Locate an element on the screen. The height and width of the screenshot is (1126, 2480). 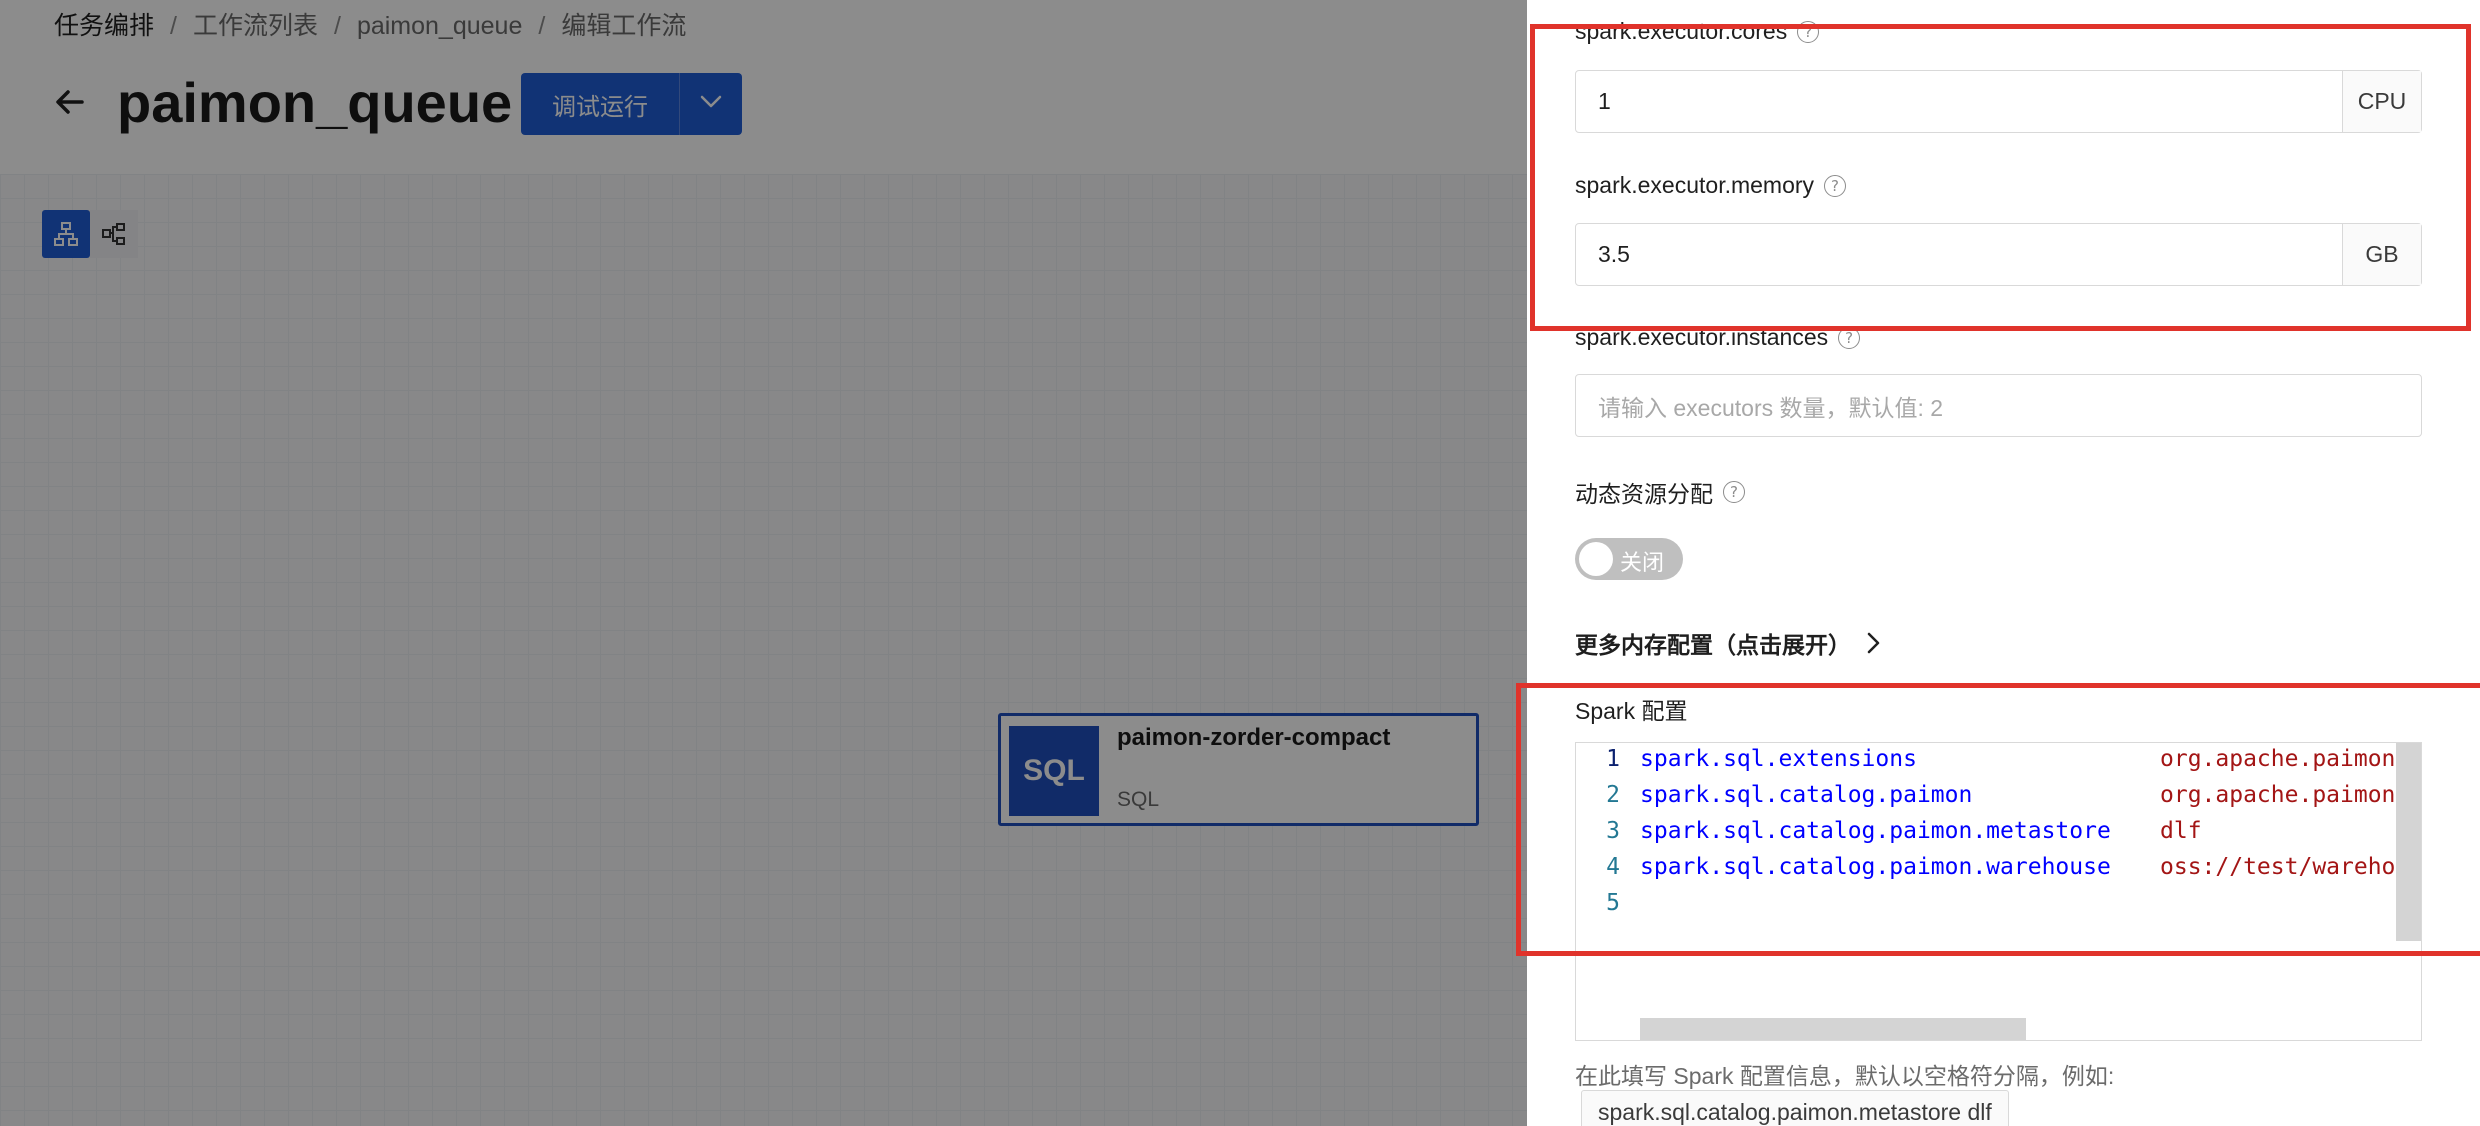
horizontal-scrollbar is located at coordinates (1833, 1029).